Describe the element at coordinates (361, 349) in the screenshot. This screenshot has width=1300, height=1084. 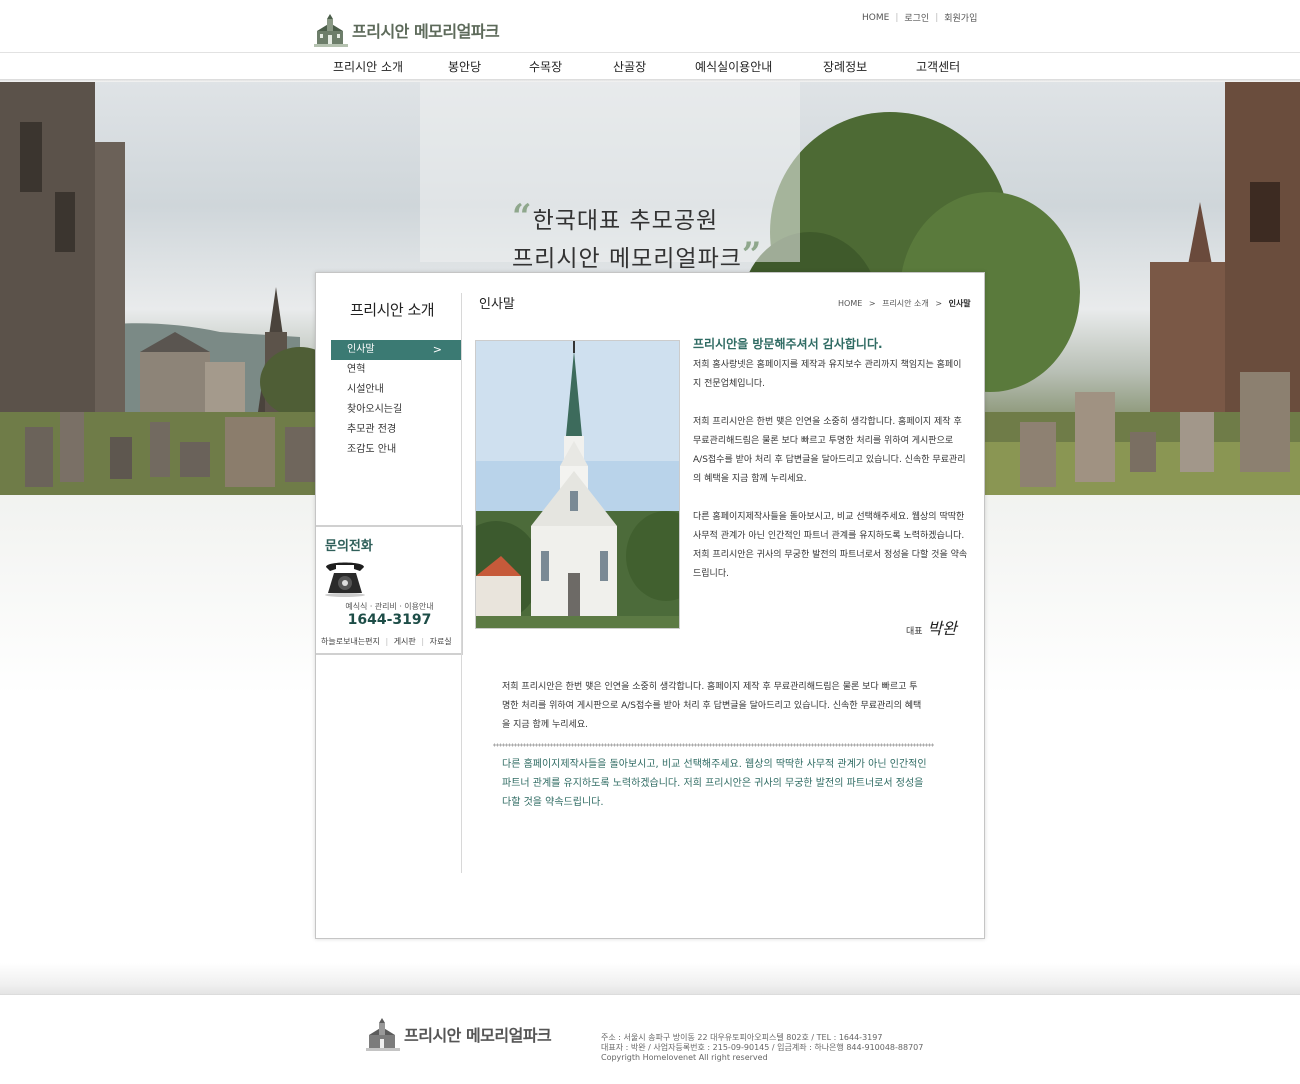
I see `sidebar-item-label: 인사말` at that location.